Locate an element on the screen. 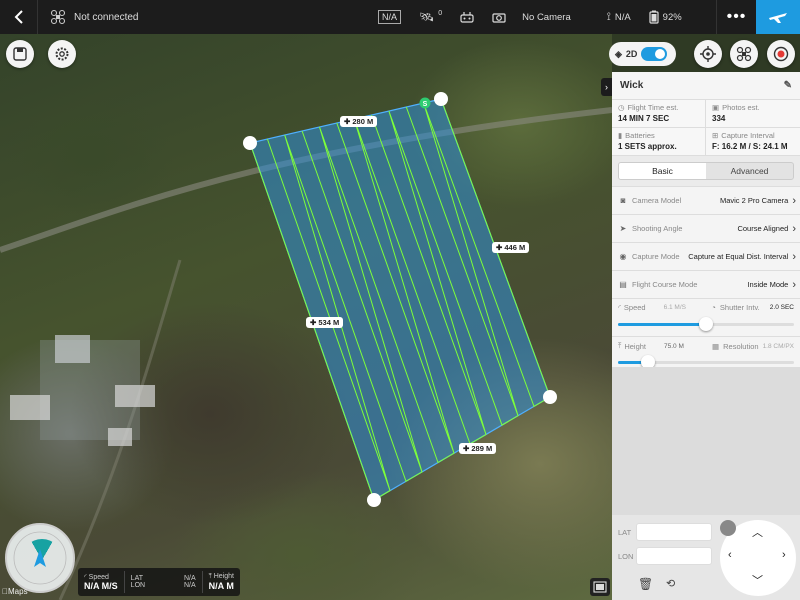 The width and height of the screenshot is (800, 600). lat-input is located at coordinates (674, 532).